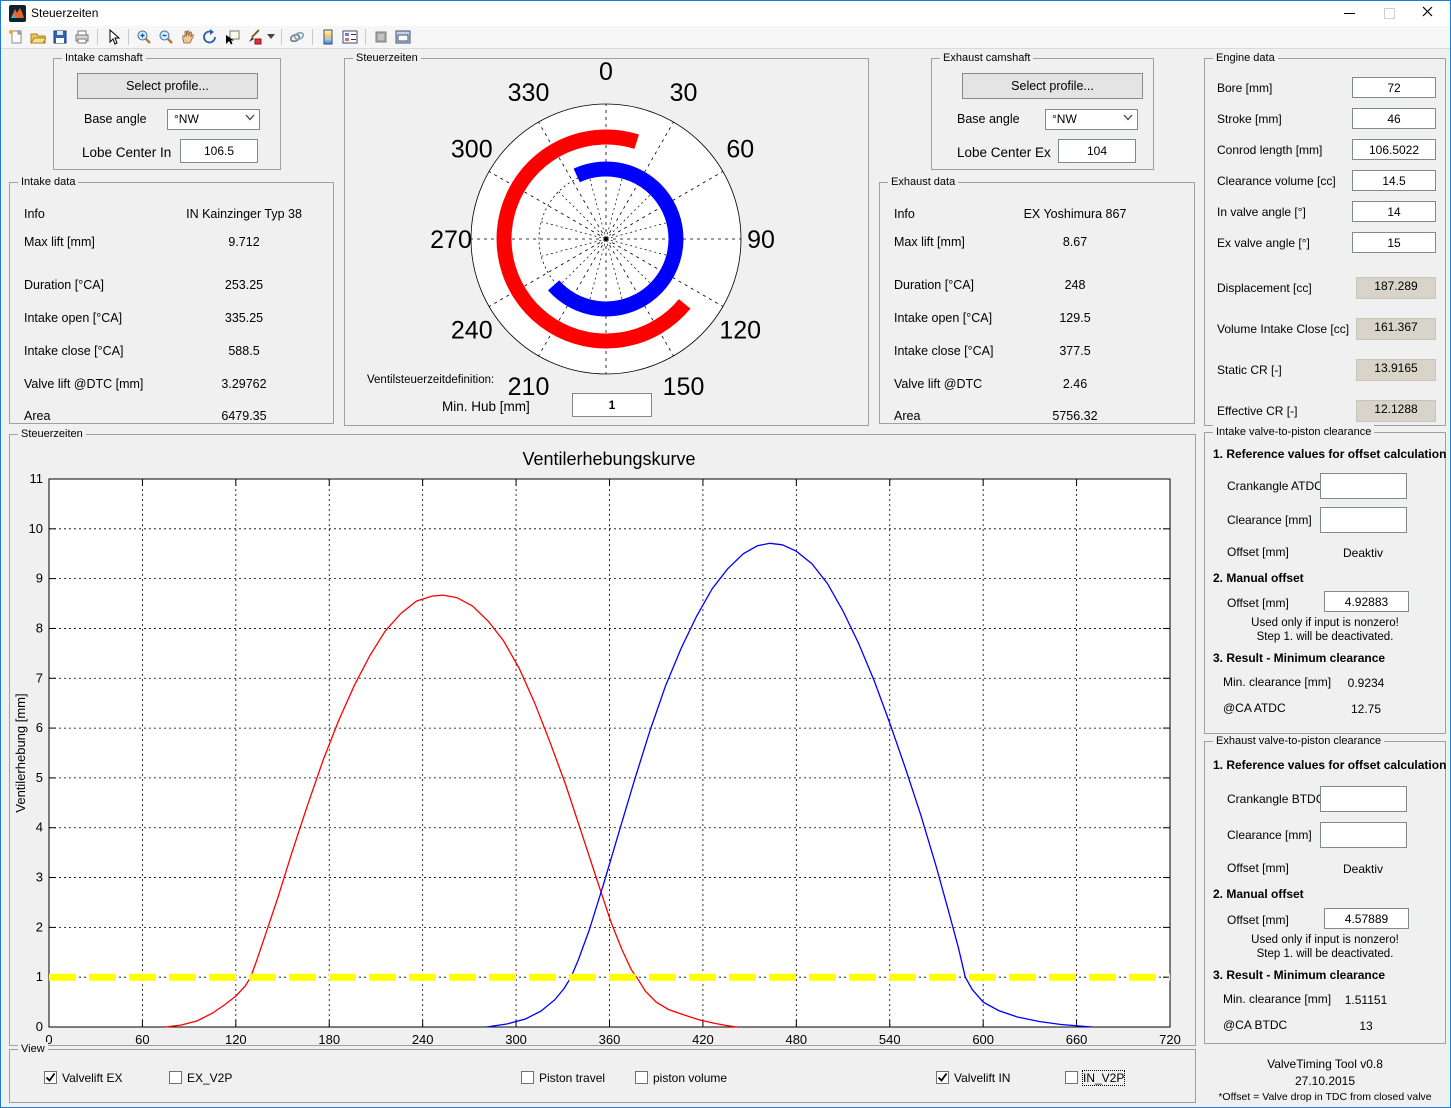 The height and width of the screenshot is (1108, 1451). Describe the element at coordinates (60, 37) in the screenshot. I see `save-figure-icon` at that location.